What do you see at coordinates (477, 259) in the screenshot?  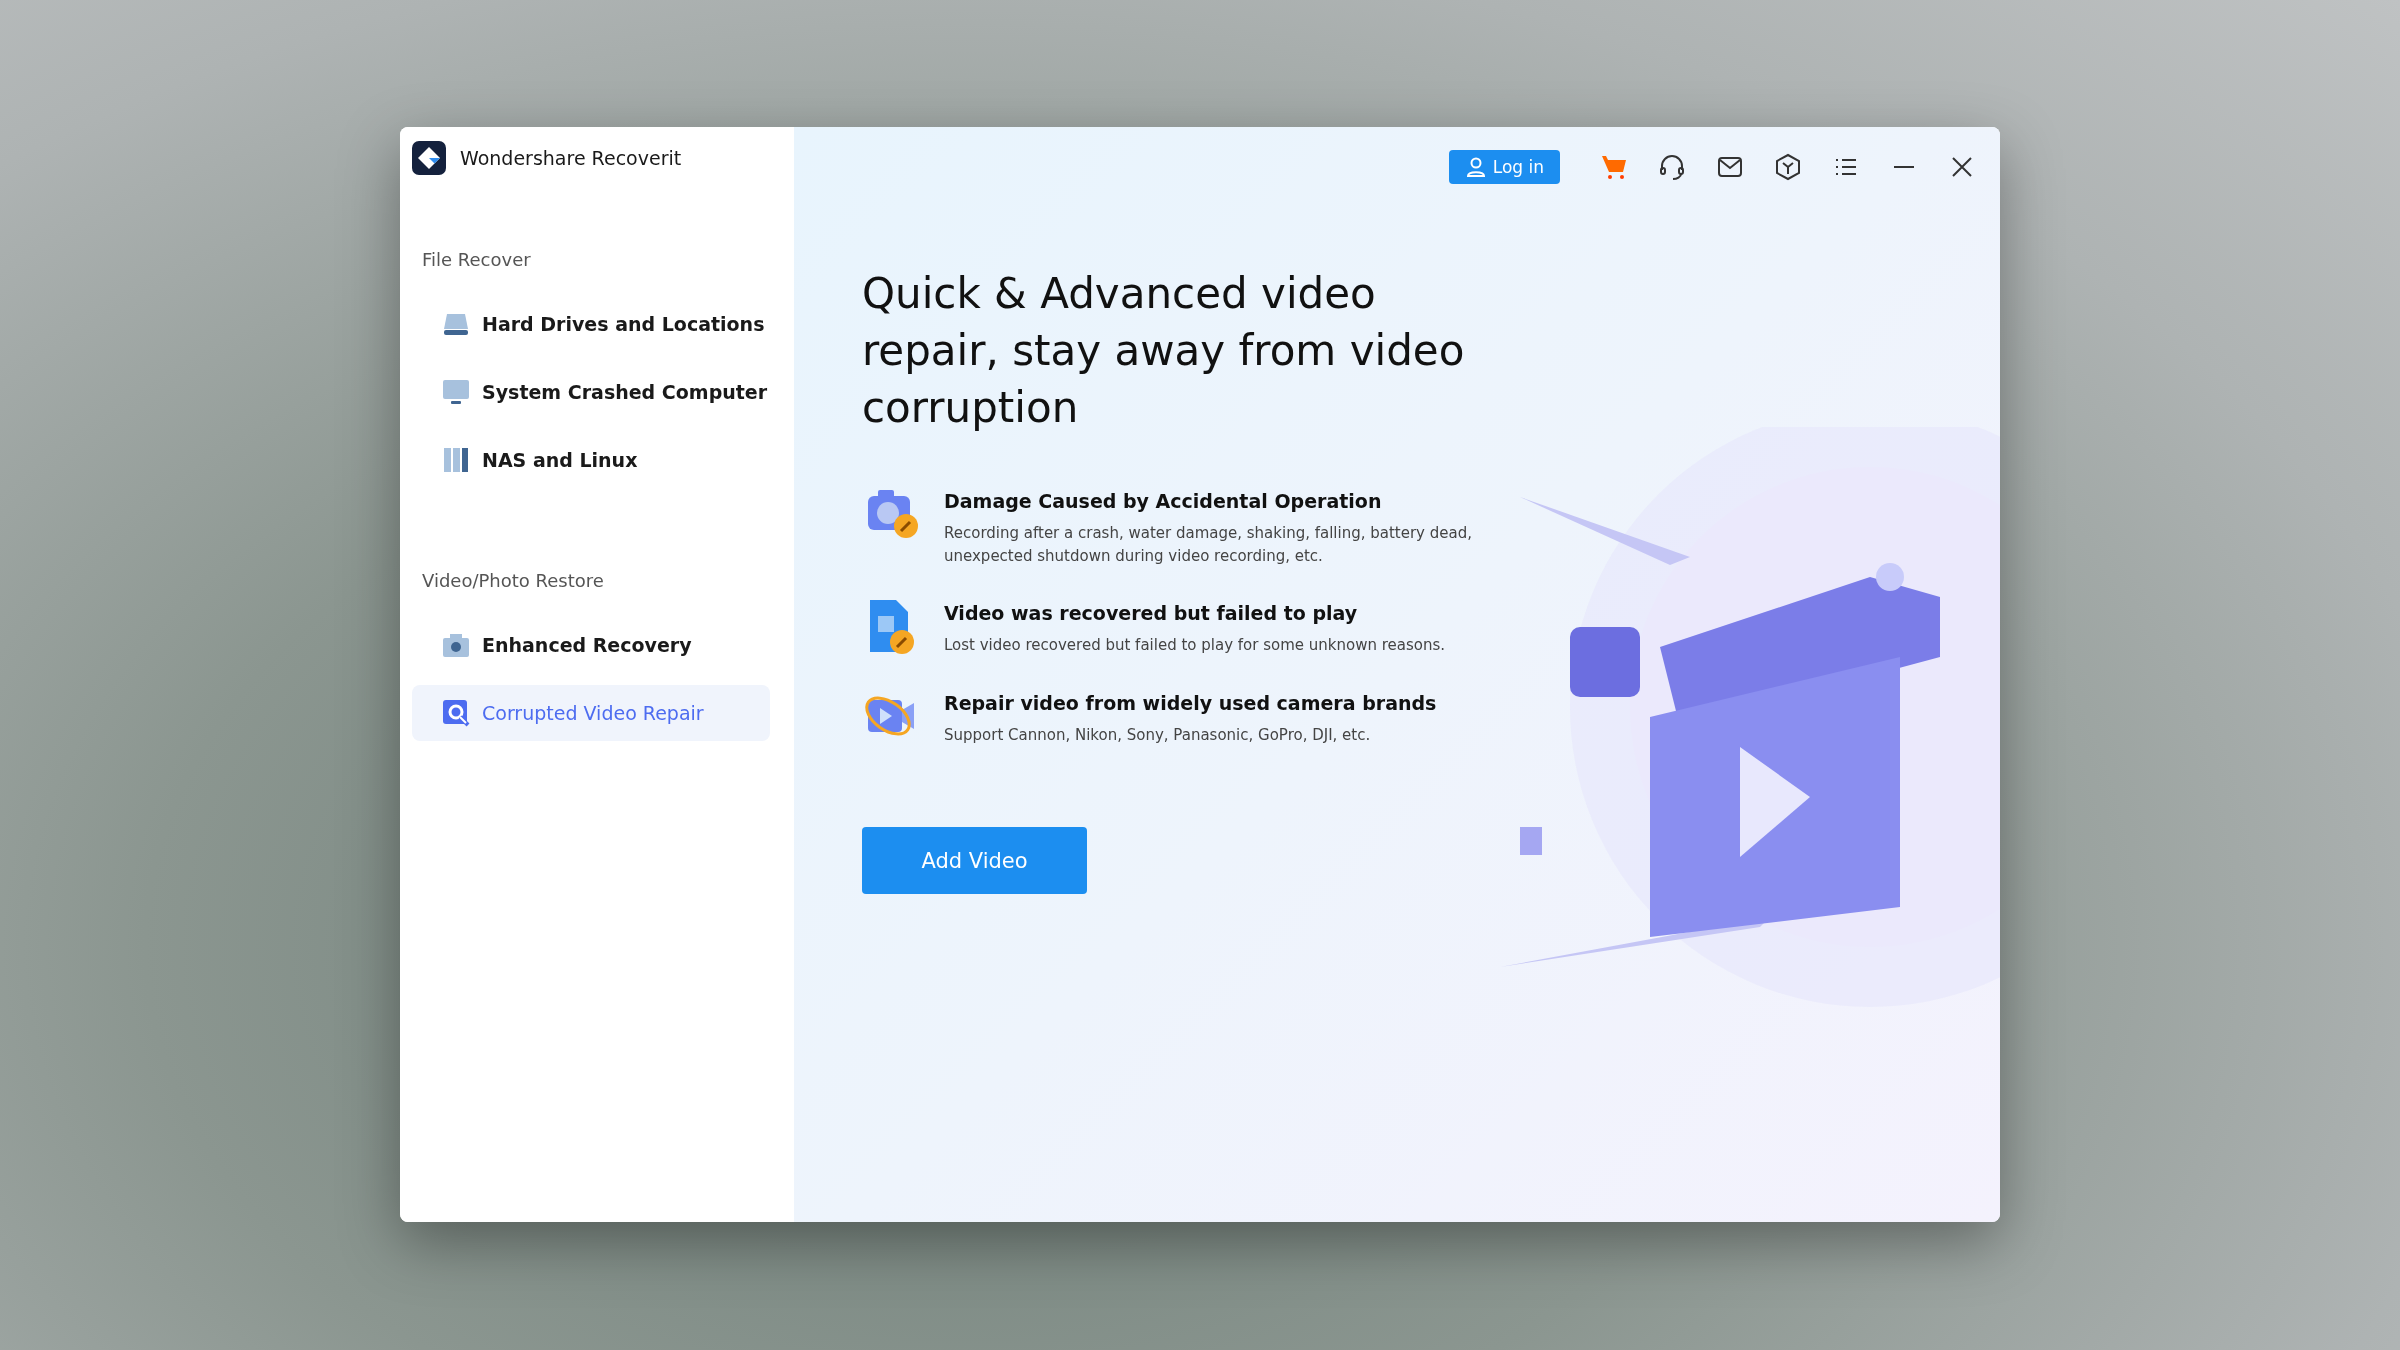 I see `section-heading: File Recover` at bounding box center [477, 259].